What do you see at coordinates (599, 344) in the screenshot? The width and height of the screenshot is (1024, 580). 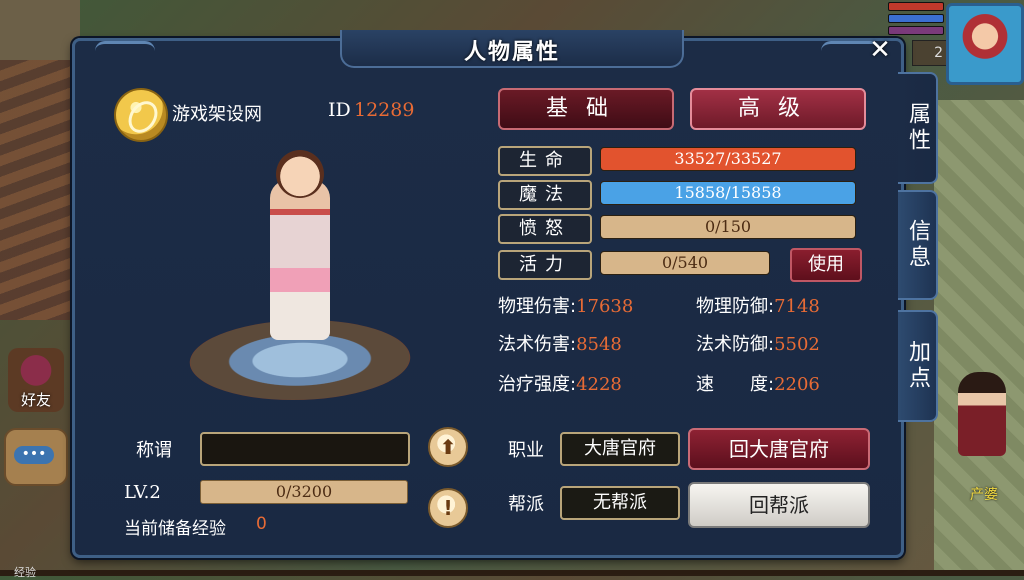 I see `attr-value: 8548` at bounding box center [599, 344].